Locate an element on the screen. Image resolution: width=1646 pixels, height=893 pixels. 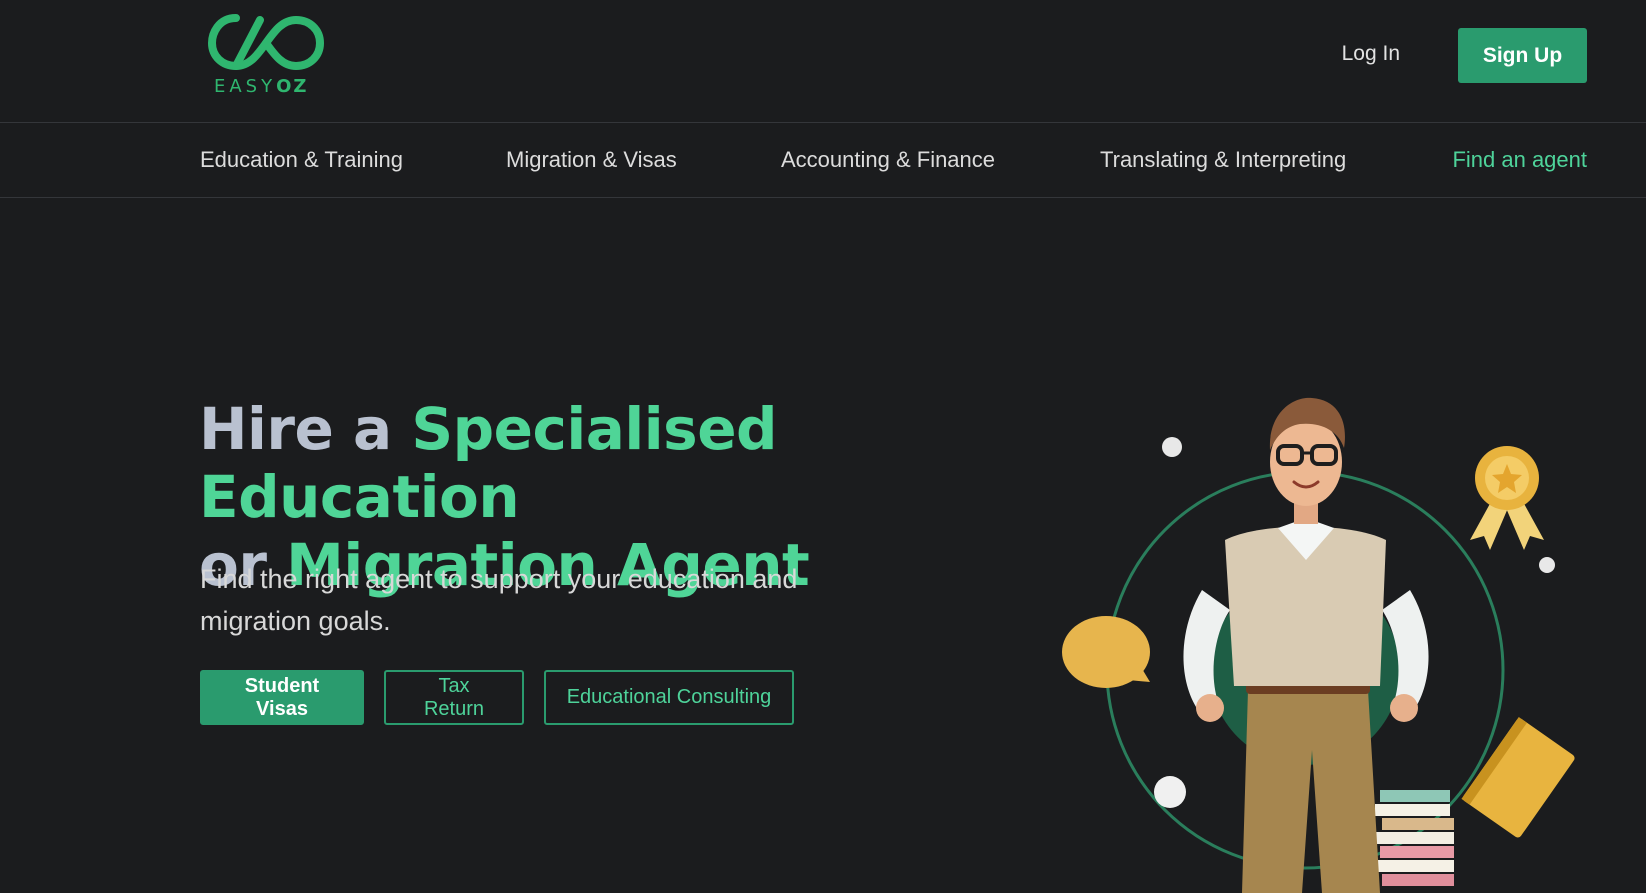
signup-button: Sign Up is located at coordinates (1522, 55).